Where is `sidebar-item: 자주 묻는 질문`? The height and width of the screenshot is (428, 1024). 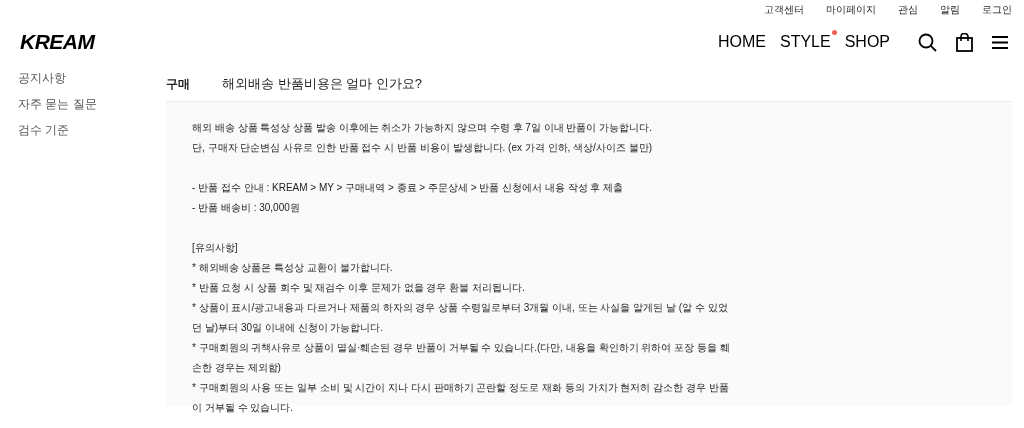 sidebar-item: 자주 묻는 질문 is located at coordinates (92, 104).